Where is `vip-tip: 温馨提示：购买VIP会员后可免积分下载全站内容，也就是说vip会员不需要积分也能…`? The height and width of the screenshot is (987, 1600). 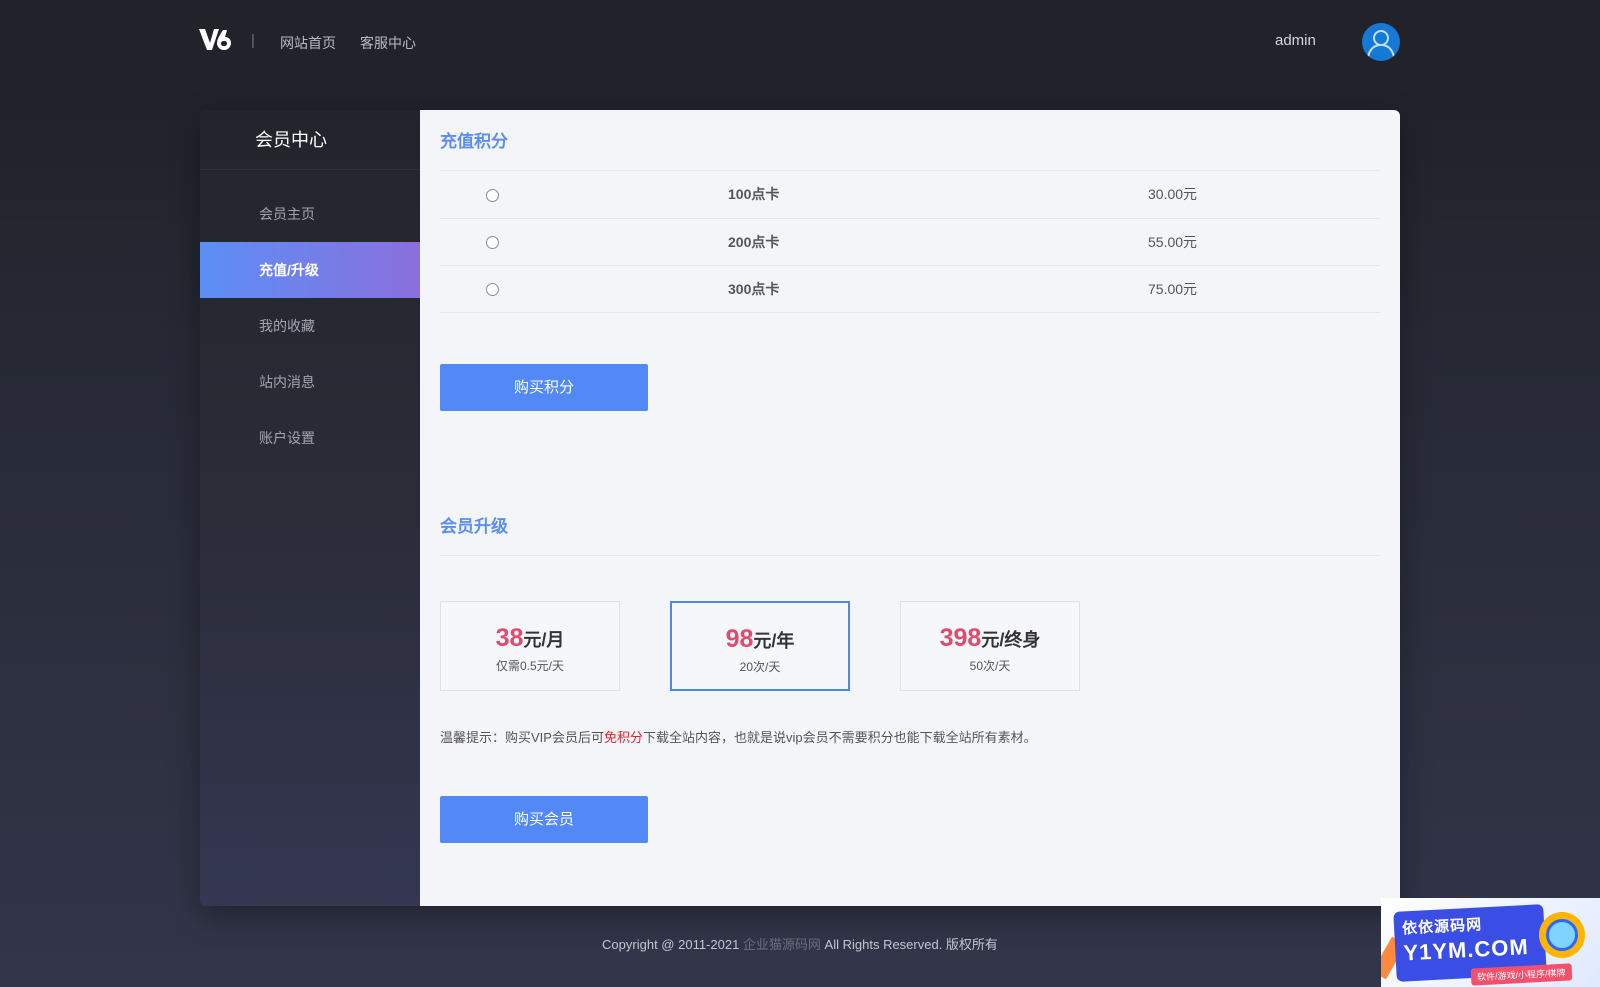 vip-tip: 温馨提示：购买VIP会员后可免积分下载全站内容，也就是说vip会员不需要积分也能… is located at coordinates (910, 736).